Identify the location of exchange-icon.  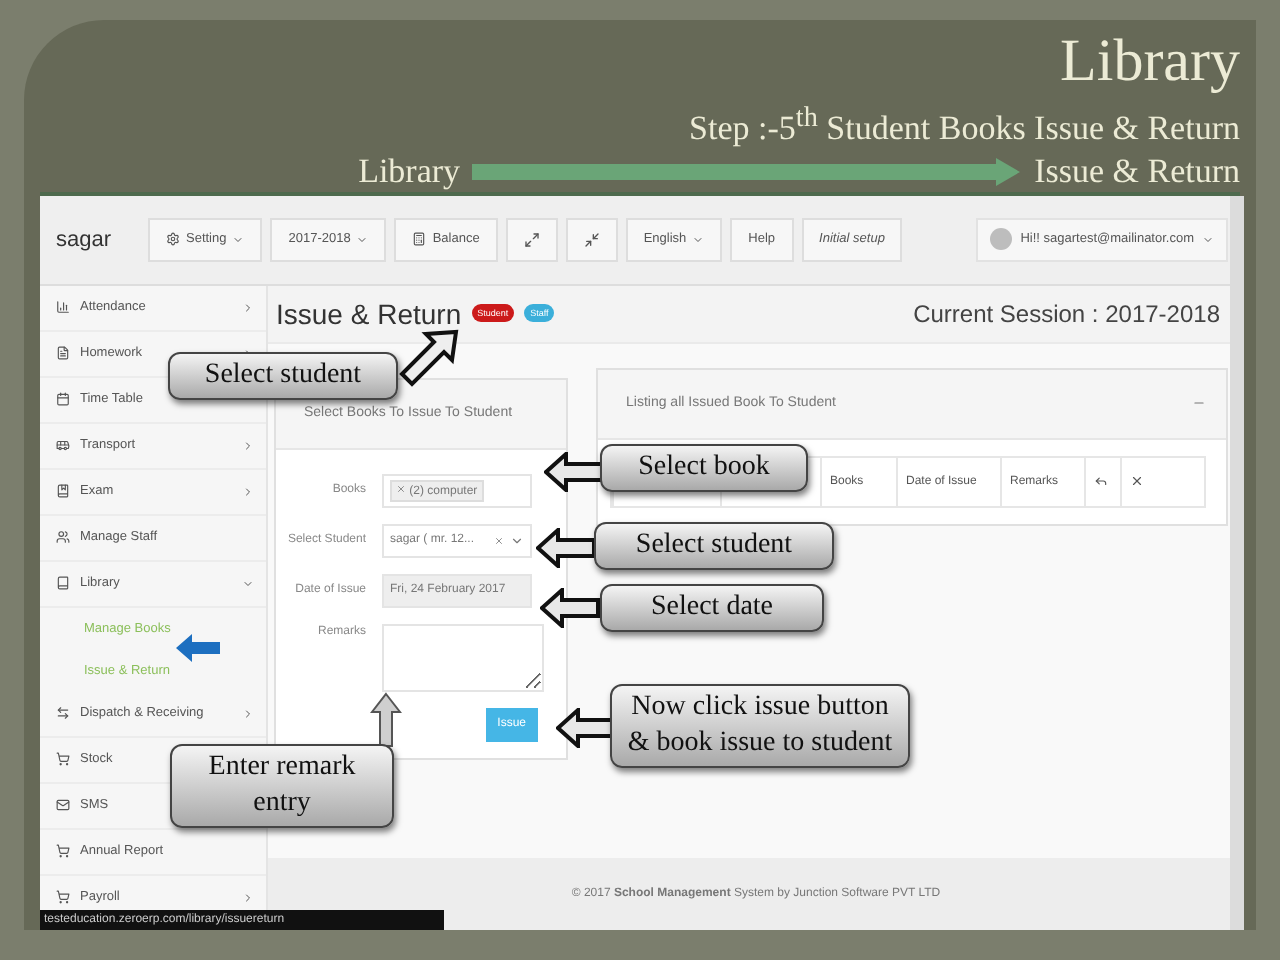
(63, 713).